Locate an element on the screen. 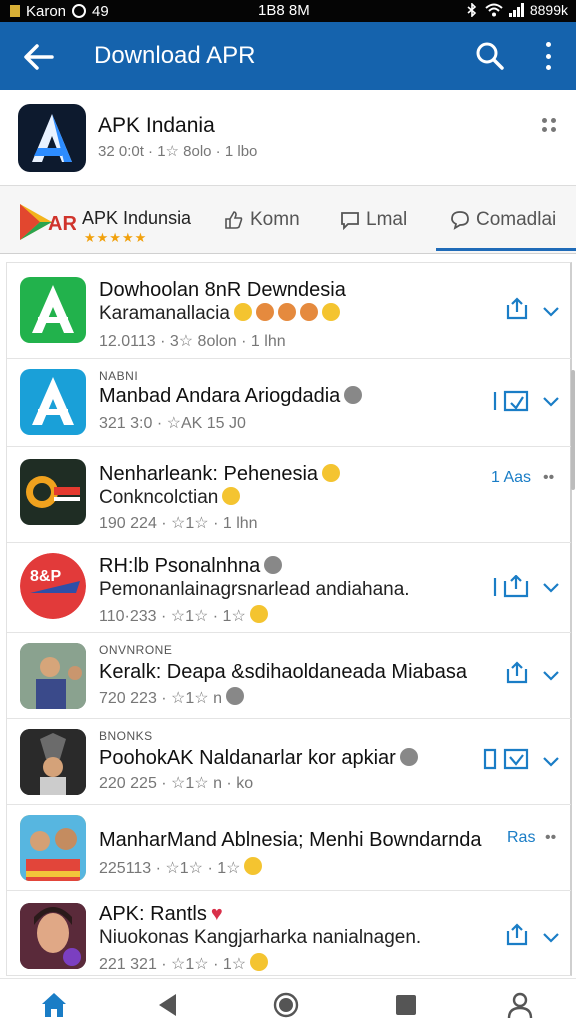 Image resolution: width=576 pixels, height=1024 pixels. item-subtitle: Karamanallacia is located at coordinates (219, 314).